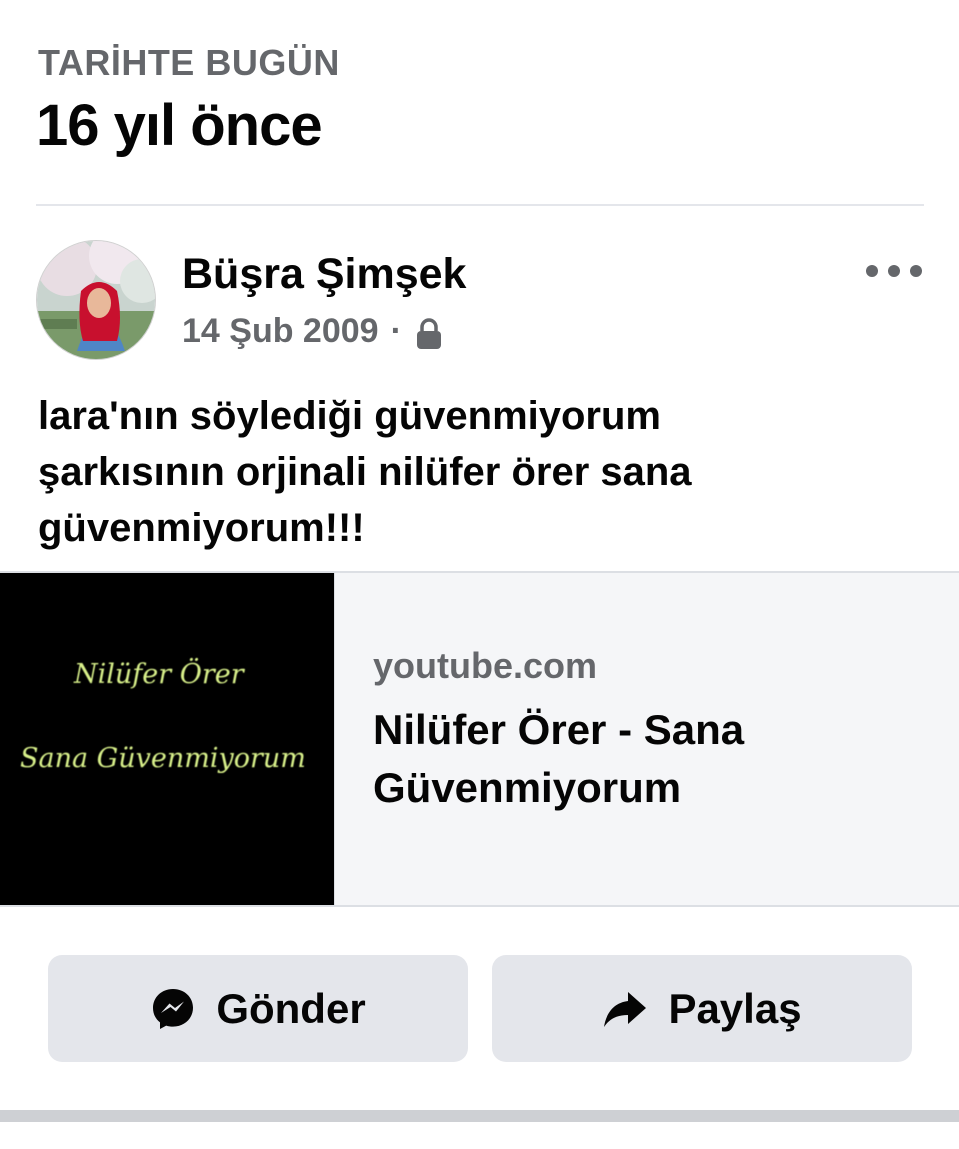 The height and width of the screenshot is (1149, 959). What do you see at coordinates (179, 125) in the screenshot?
I see `section-title: 16 yıl önce` at bounding box center [179, 125].